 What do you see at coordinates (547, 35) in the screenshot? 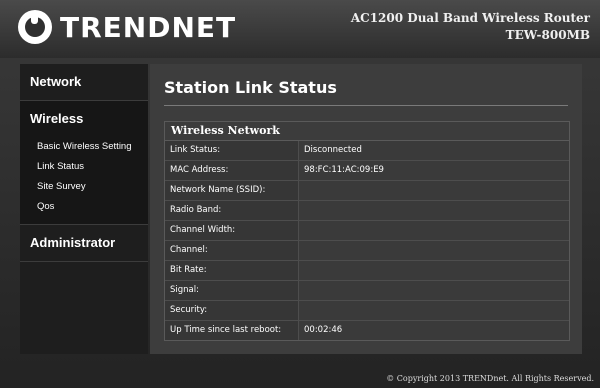
I see `product-model: TEW-800MB` at bounding box center [547, 35].